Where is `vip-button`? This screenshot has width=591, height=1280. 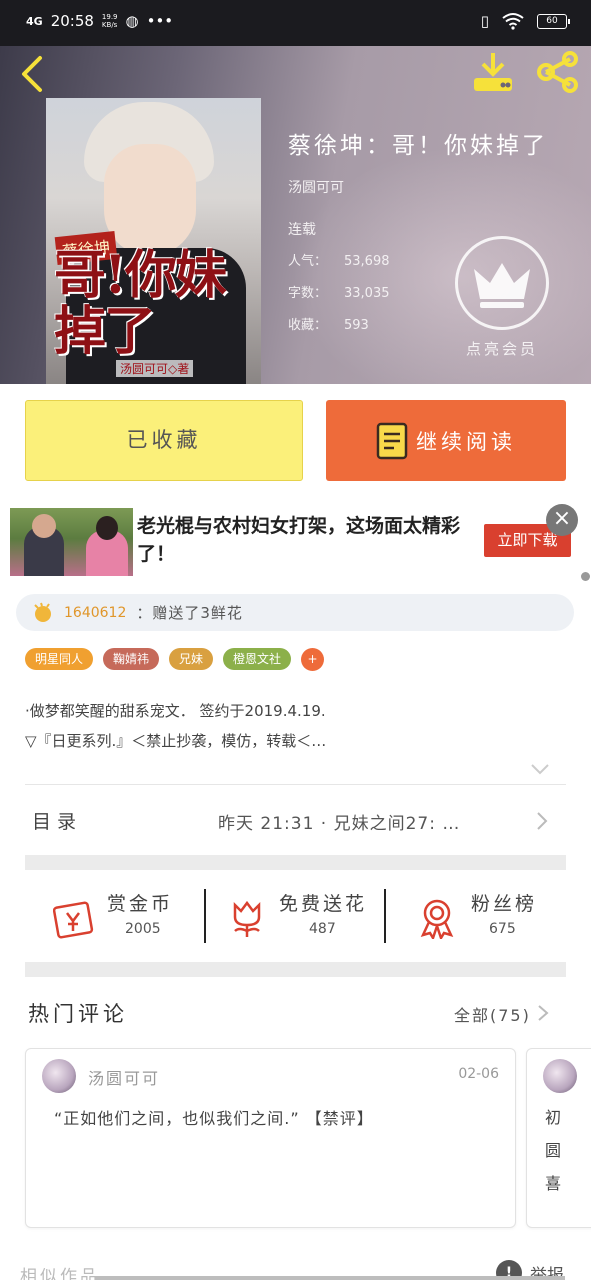 vip-button is located at coordinates (502, 283).